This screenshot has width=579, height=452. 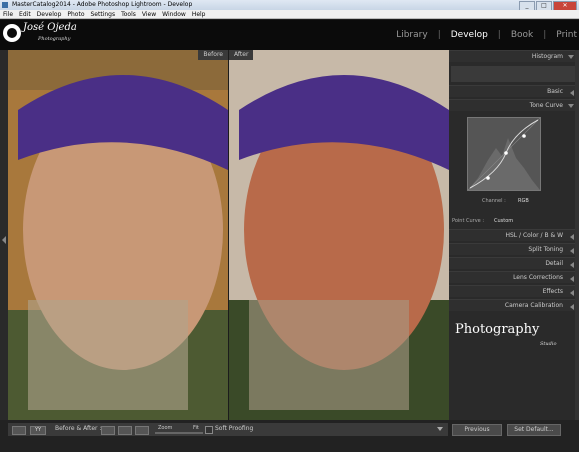 I want to click on tone-curve-graph, so click(x=504, y=154).